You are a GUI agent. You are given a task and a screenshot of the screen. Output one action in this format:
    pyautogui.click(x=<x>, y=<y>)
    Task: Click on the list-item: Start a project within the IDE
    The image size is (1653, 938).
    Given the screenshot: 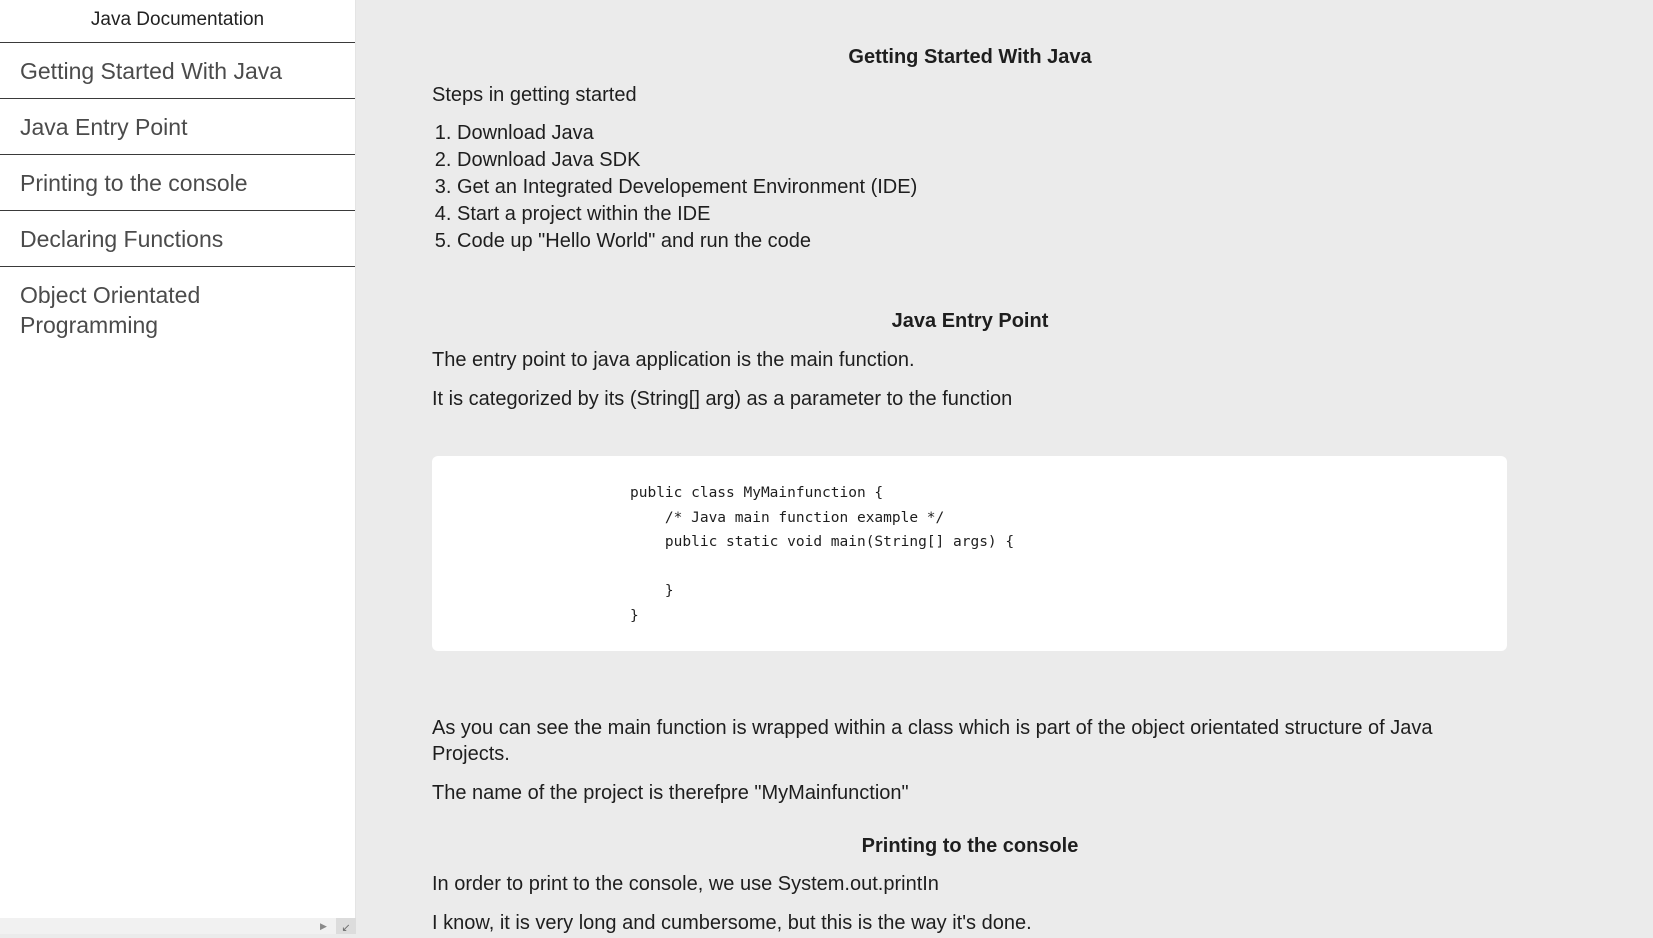 What is the action you would take?
    pyautogui.click(x=982, y=214)
    